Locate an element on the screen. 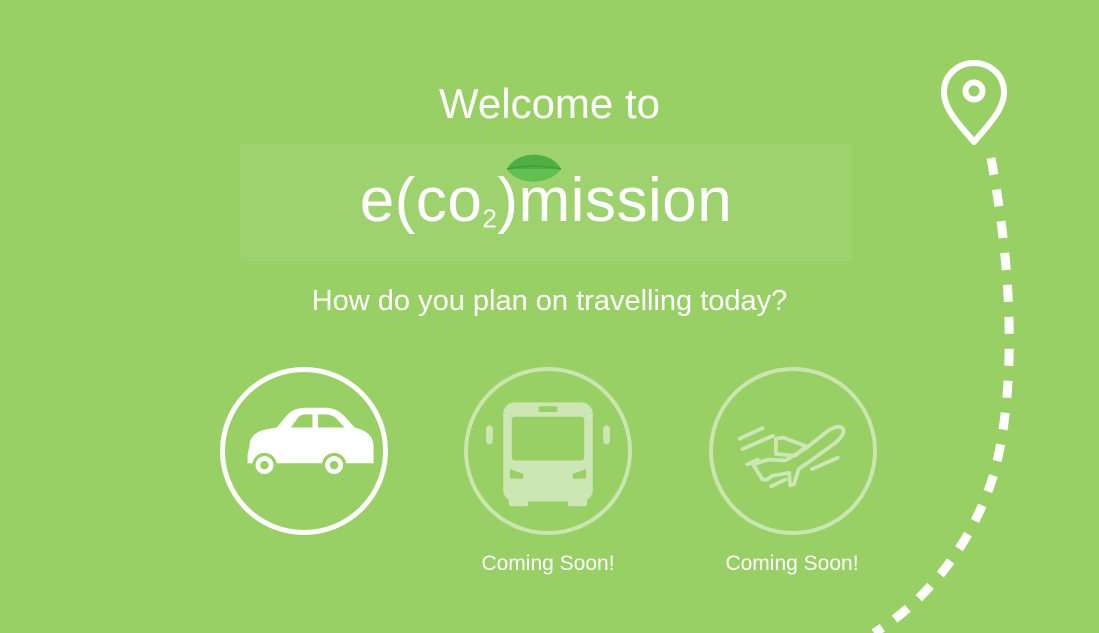 The height and width of the screenshot is (633, 1099). plane-option-button is located at coordinates (793, 451).